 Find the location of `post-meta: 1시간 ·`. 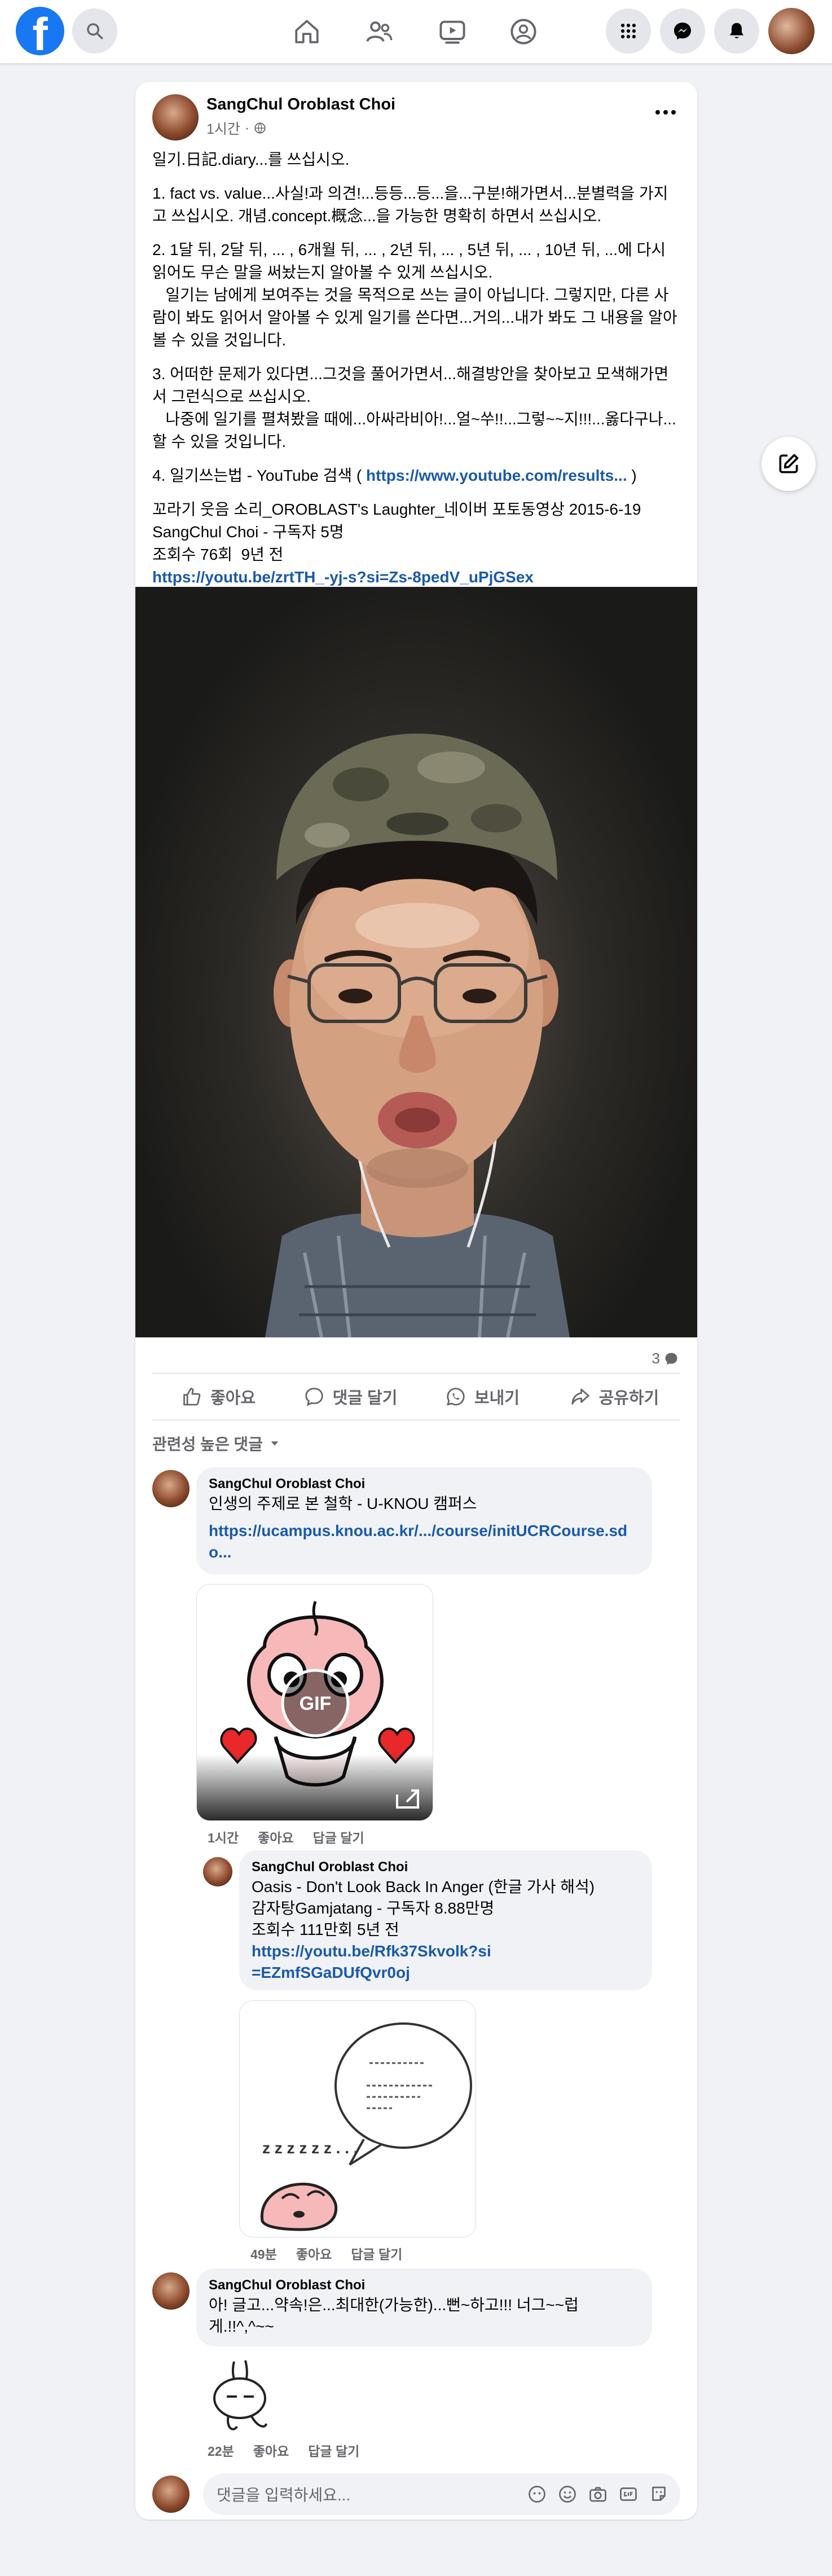

post-meta: 1시간 · is located at coordinates (236, 128).